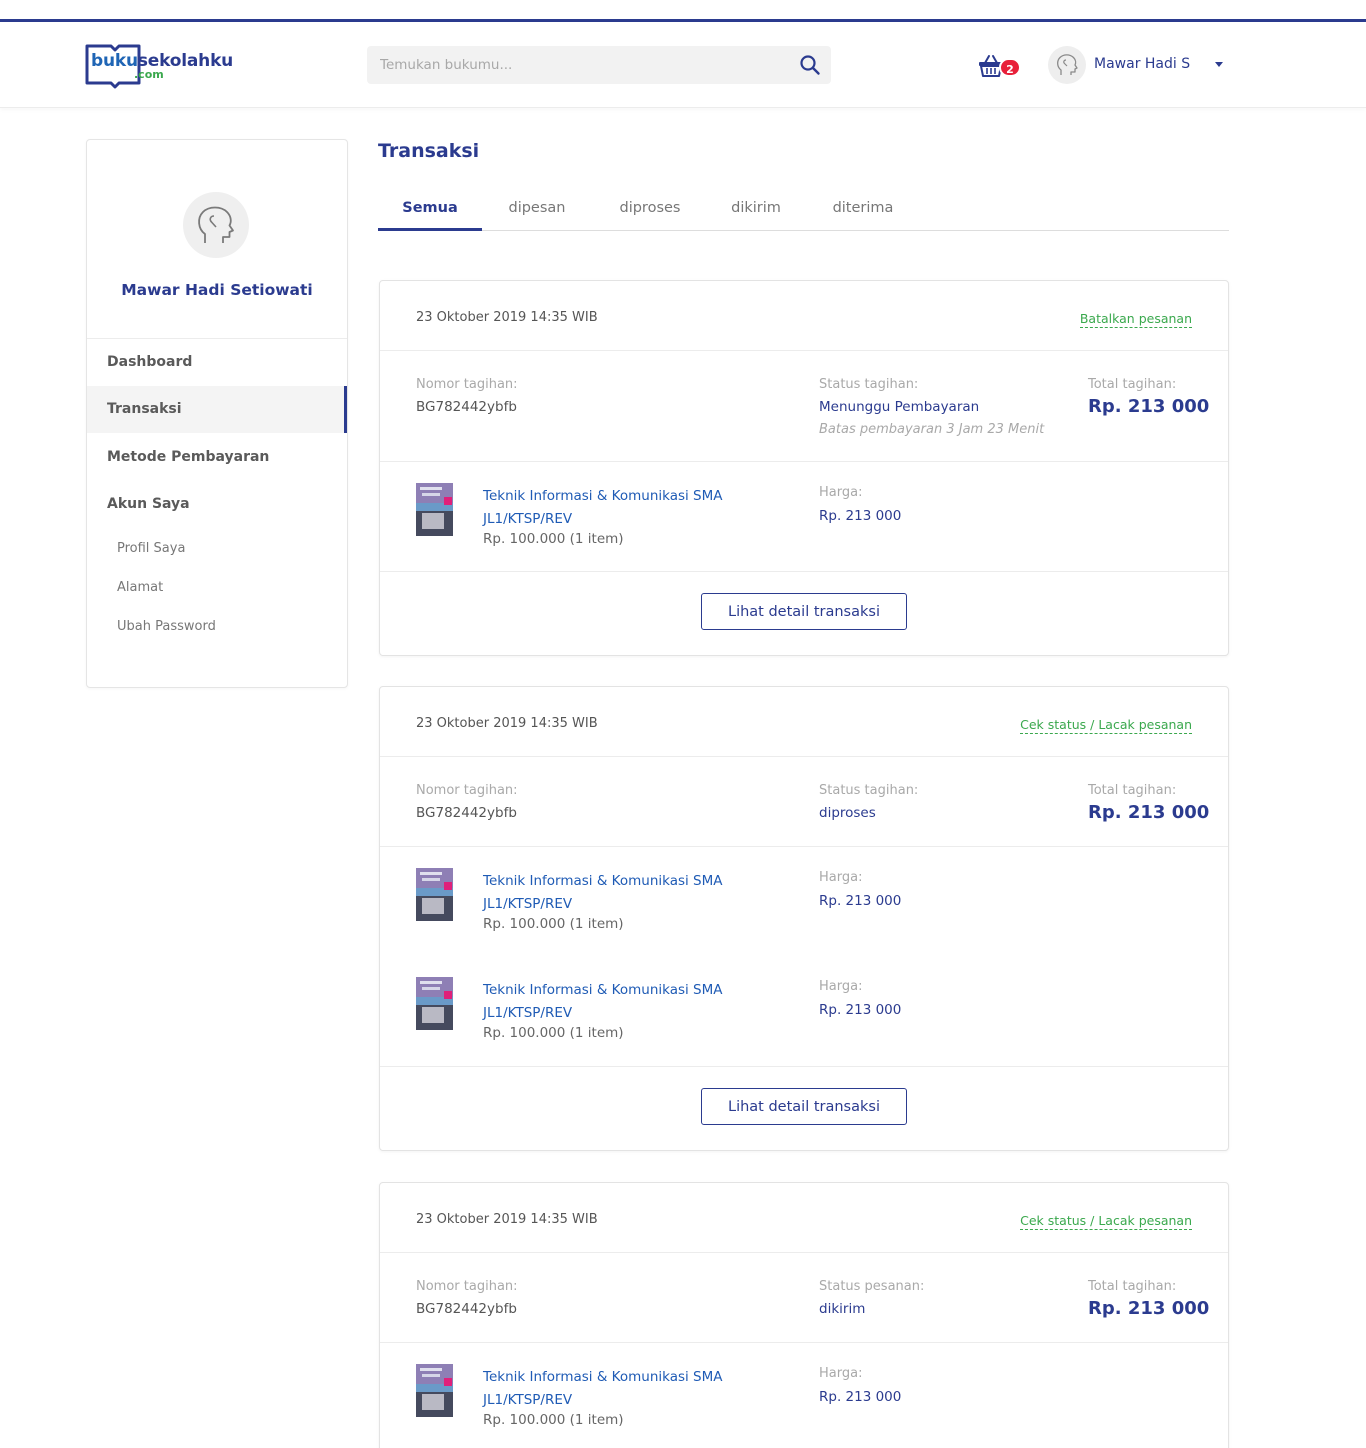 This screenshot has width=1366, height=1448. Describe the element at coordinates (863, 208) in the screenshot. I see `tab-diterima: diterima` at that location.